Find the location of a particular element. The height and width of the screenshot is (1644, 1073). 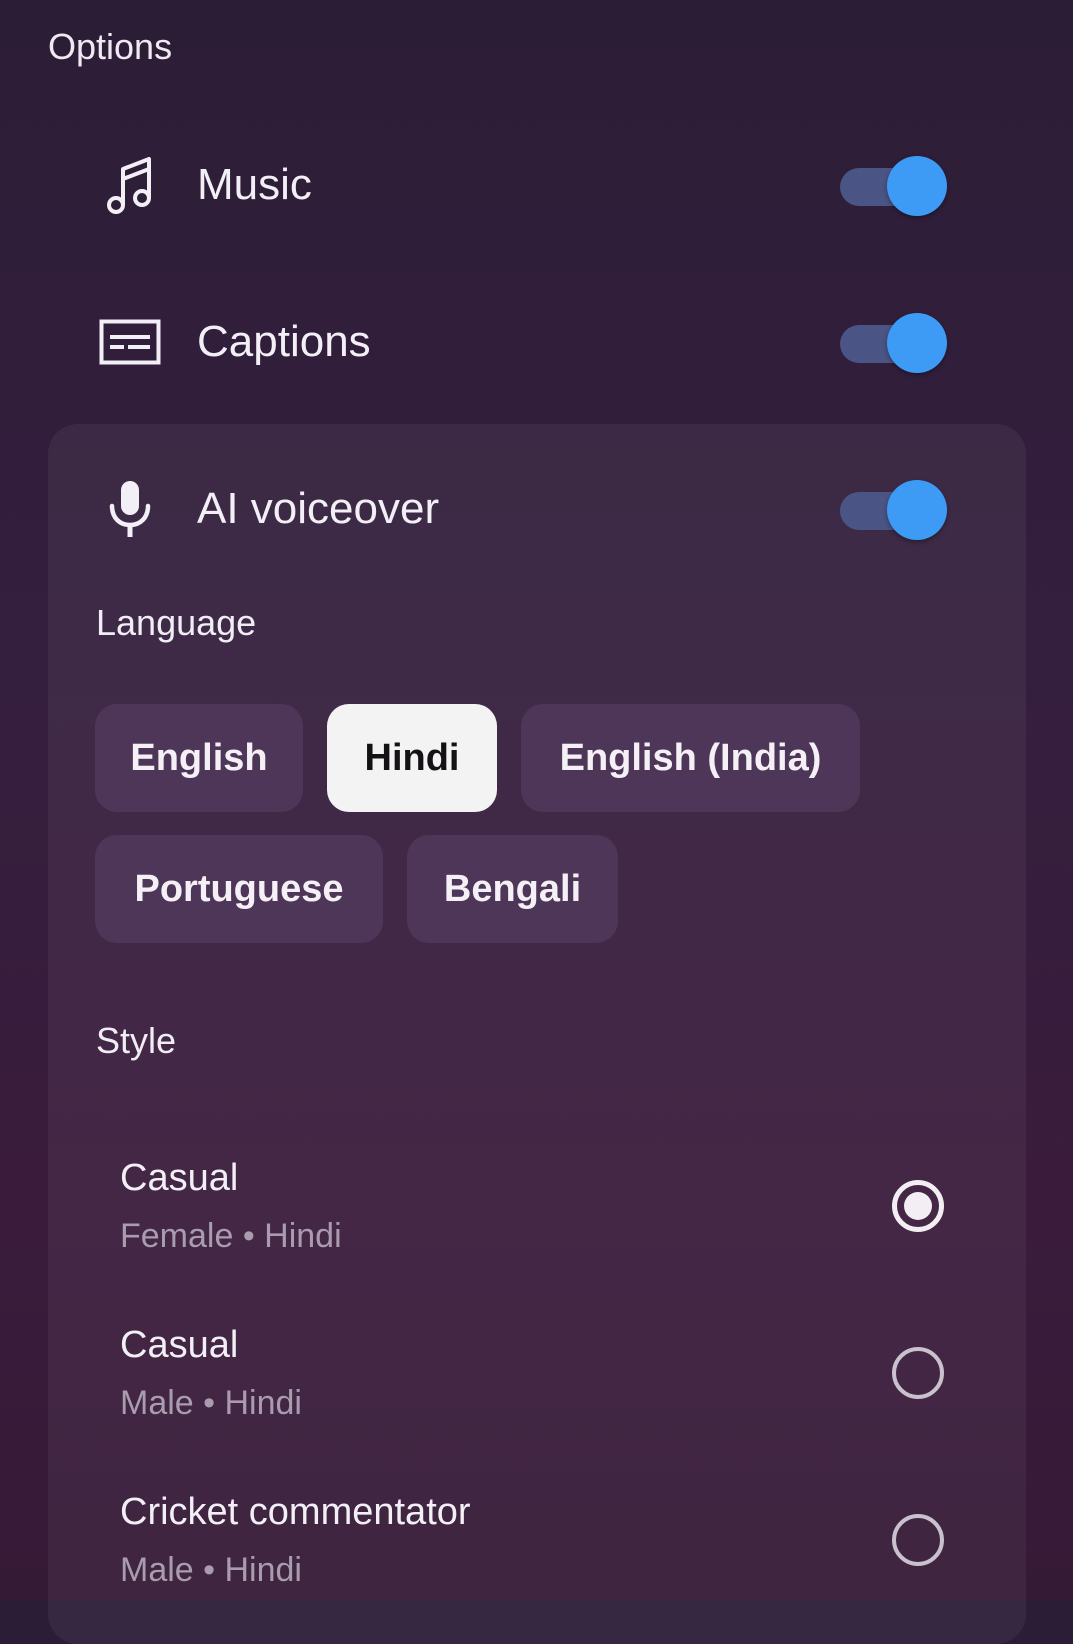

style-radio-selected is located at coordinates (918, 1206).